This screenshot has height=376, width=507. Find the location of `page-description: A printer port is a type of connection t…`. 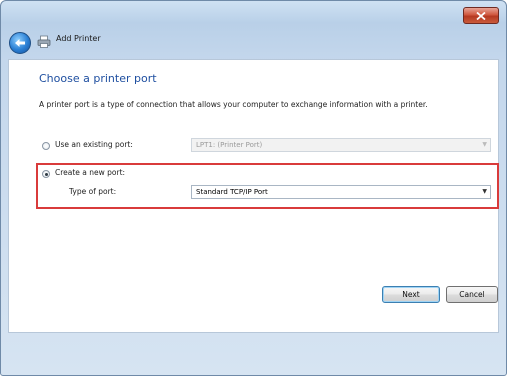

page-description: A printer port is a type of connection t… is located at coordinates (233, 104).